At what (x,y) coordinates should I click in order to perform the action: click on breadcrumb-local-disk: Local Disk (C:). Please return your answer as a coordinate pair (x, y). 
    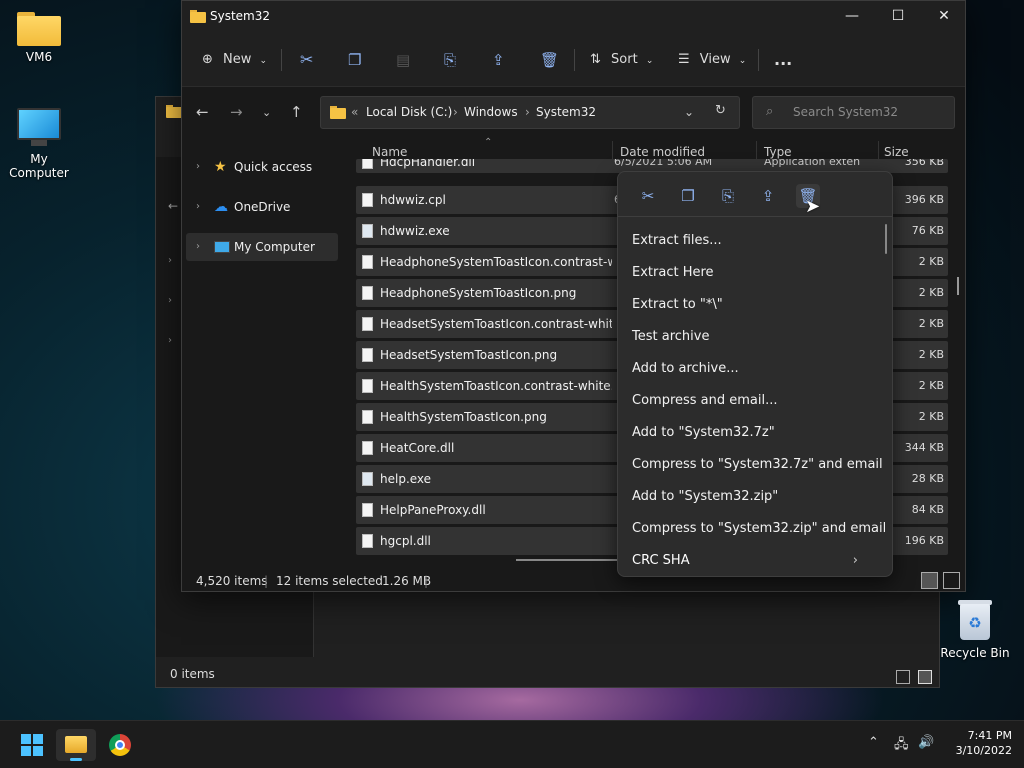
    Looking at the image, I should click on (409, 112).